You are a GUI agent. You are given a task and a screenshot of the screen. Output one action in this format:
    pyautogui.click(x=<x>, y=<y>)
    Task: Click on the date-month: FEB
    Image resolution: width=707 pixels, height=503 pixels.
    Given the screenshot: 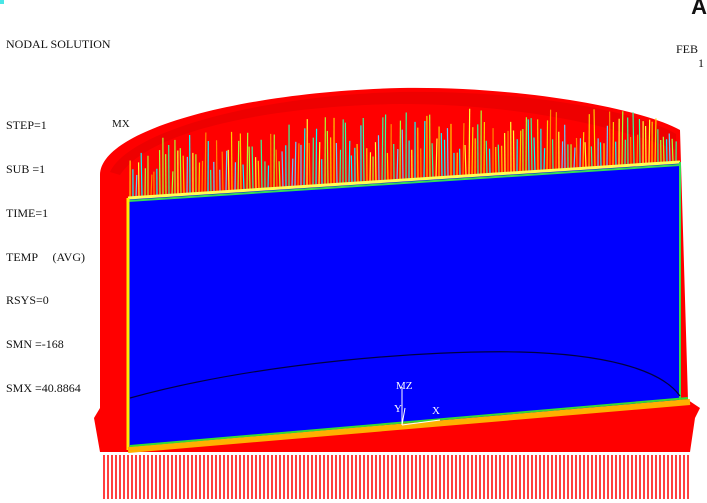 What is the action you would take?
    pyautogui.click(x=687, y=49)
    